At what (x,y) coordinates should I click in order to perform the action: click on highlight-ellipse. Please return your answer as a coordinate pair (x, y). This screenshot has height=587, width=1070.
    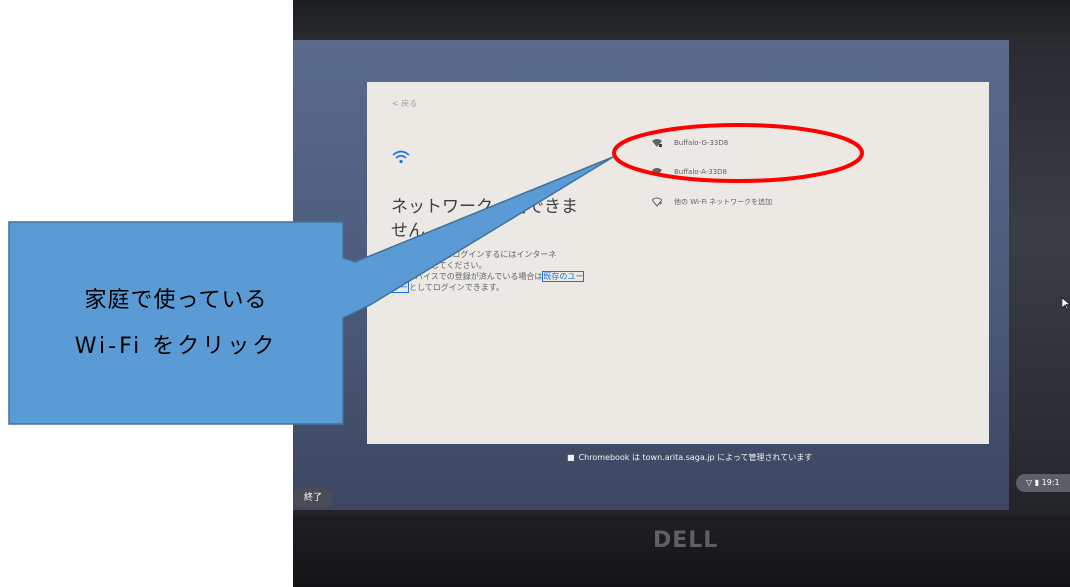
    Looking at the image, I should click on (738, 153).